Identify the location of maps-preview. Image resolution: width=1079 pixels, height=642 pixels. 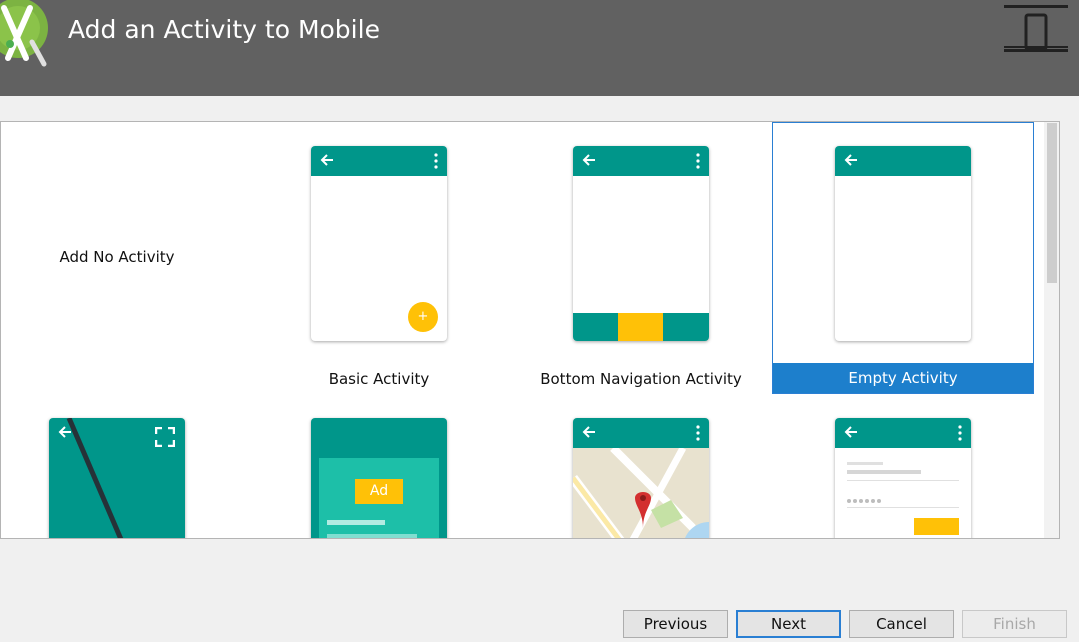
(641, 478).